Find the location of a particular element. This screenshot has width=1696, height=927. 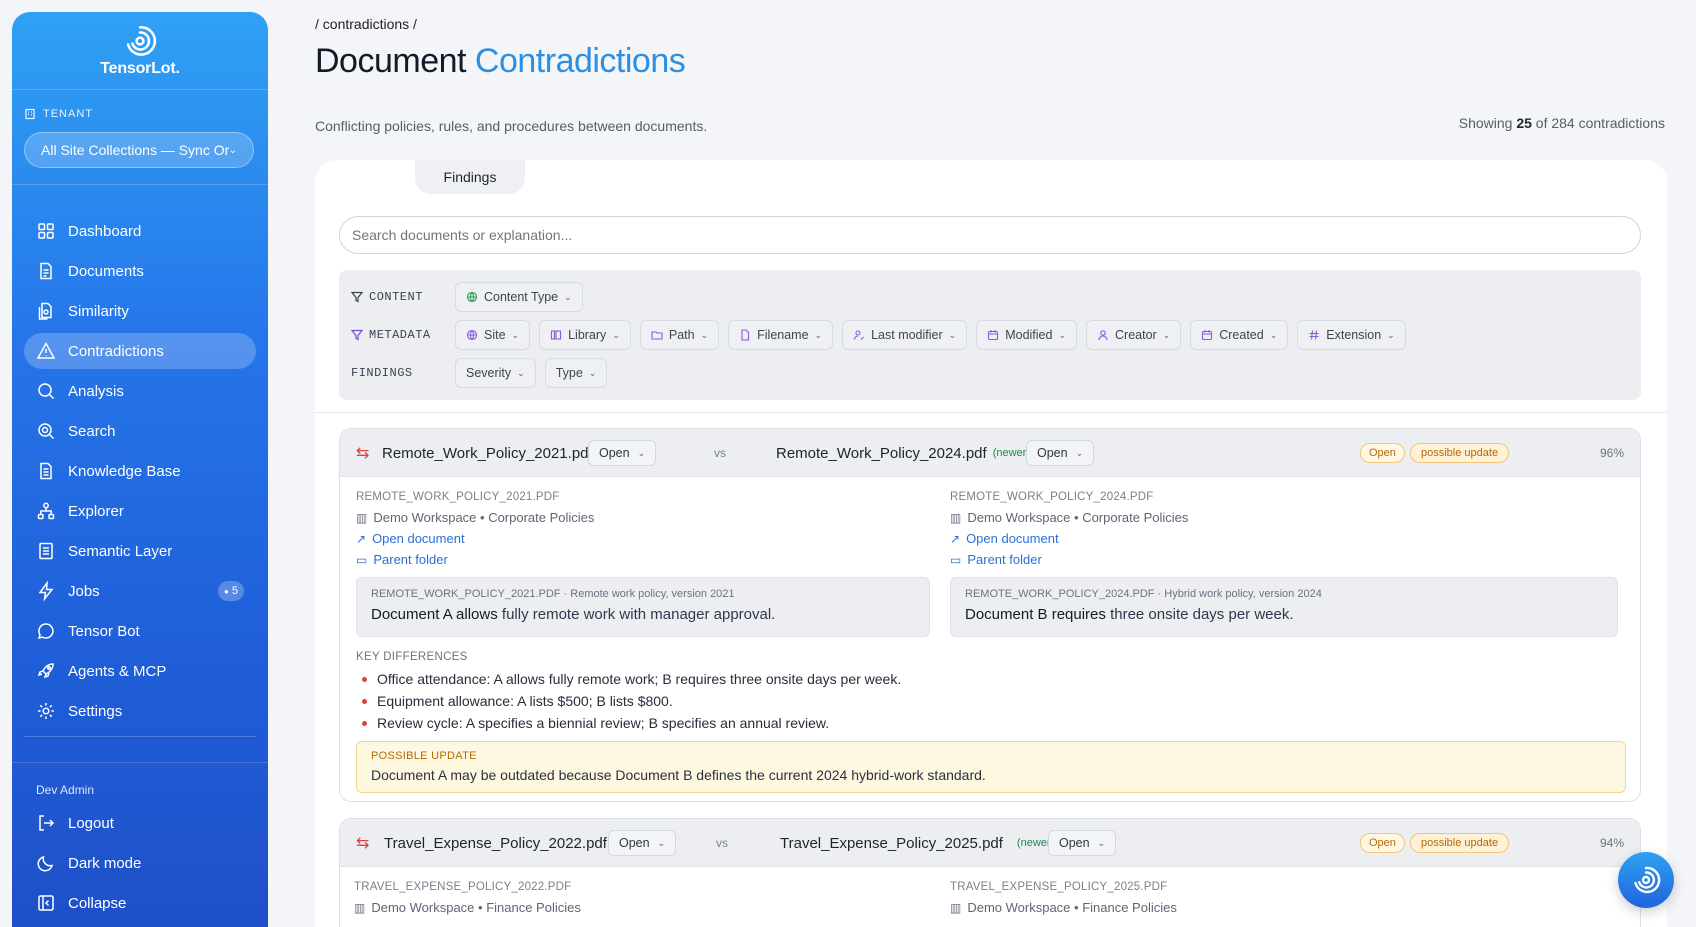

external-link-icon: ↗ is located at coordinates (361, 538).